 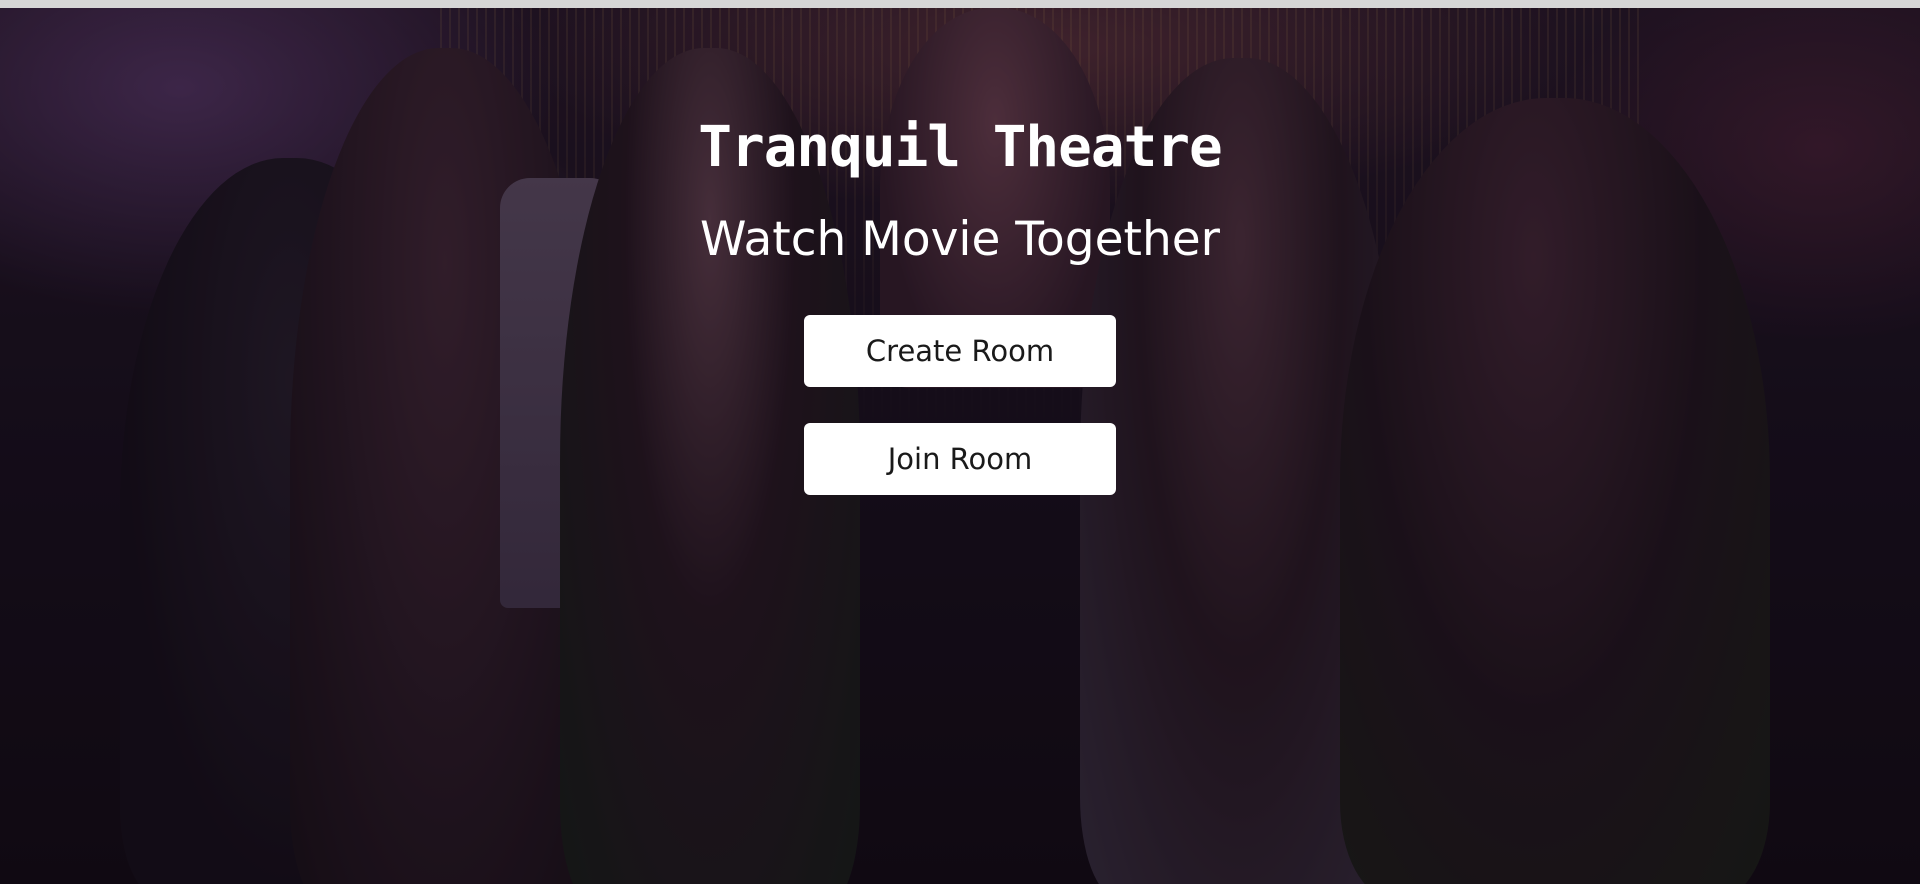 What do you see at coordinates (960, 459) in the screenshot?
I see `join-room-button: Join Room` at bounding box center [960, 459].